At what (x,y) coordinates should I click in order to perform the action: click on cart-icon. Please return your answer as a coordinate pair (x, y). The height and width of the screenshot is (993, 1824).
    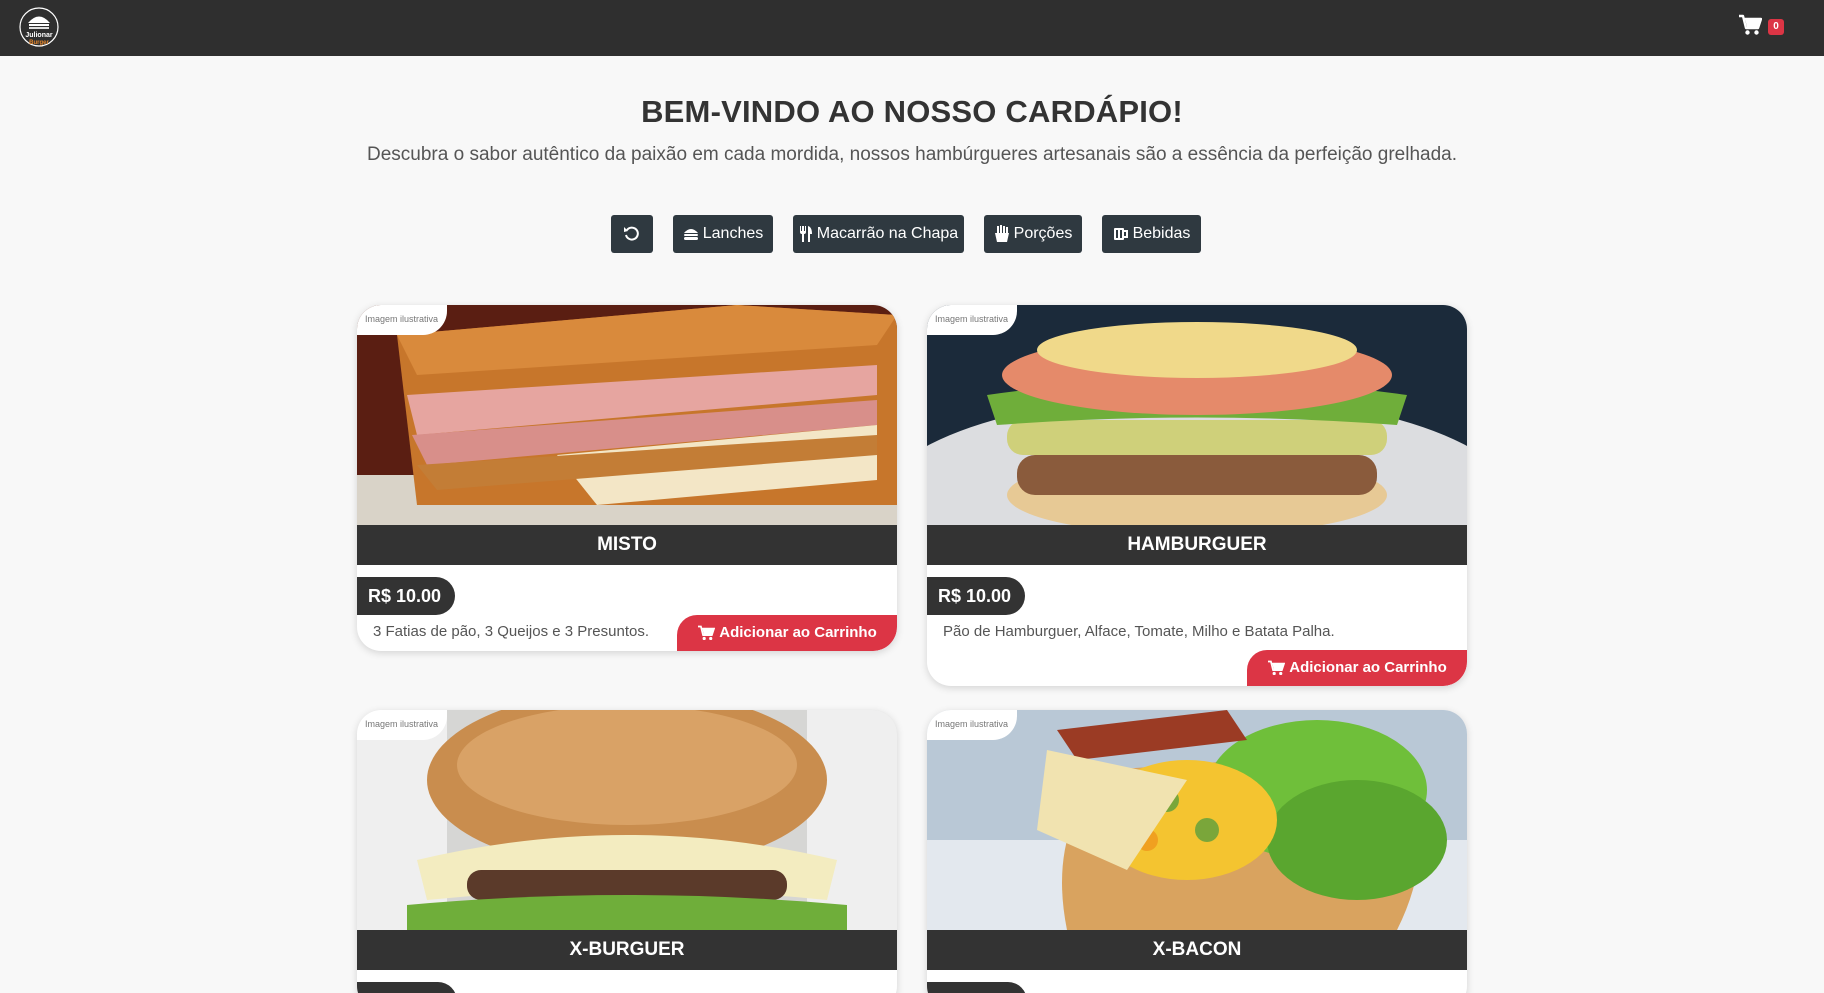
    Looking at the image, I should click on (1750, 24).